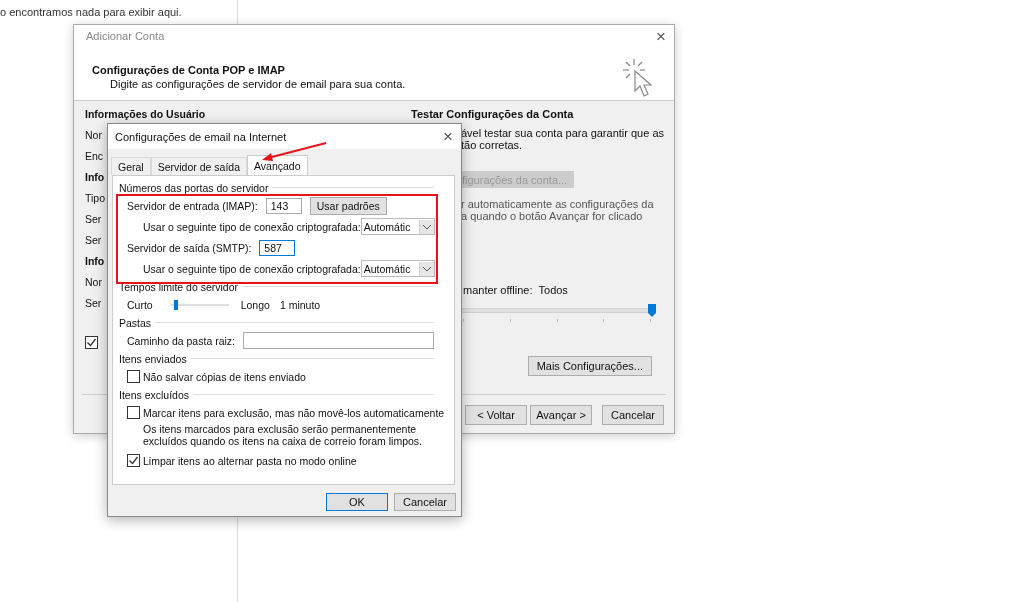  What do you see at coordinates (135, 322) in the screenshot?
I see `group-title: Pastas` at bounding box center [135, 322].